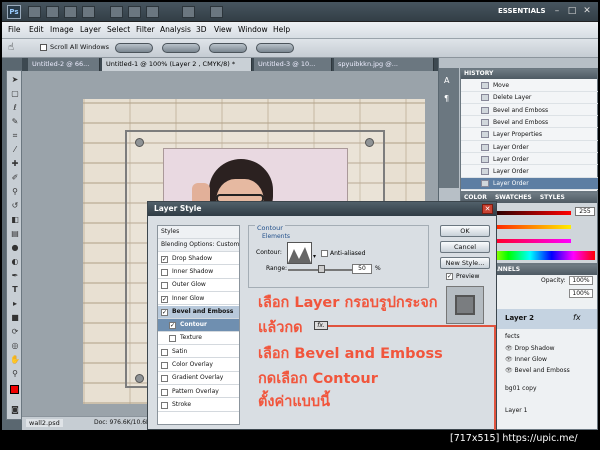  I want to click on fill-input: 100%, so click(581, 293).